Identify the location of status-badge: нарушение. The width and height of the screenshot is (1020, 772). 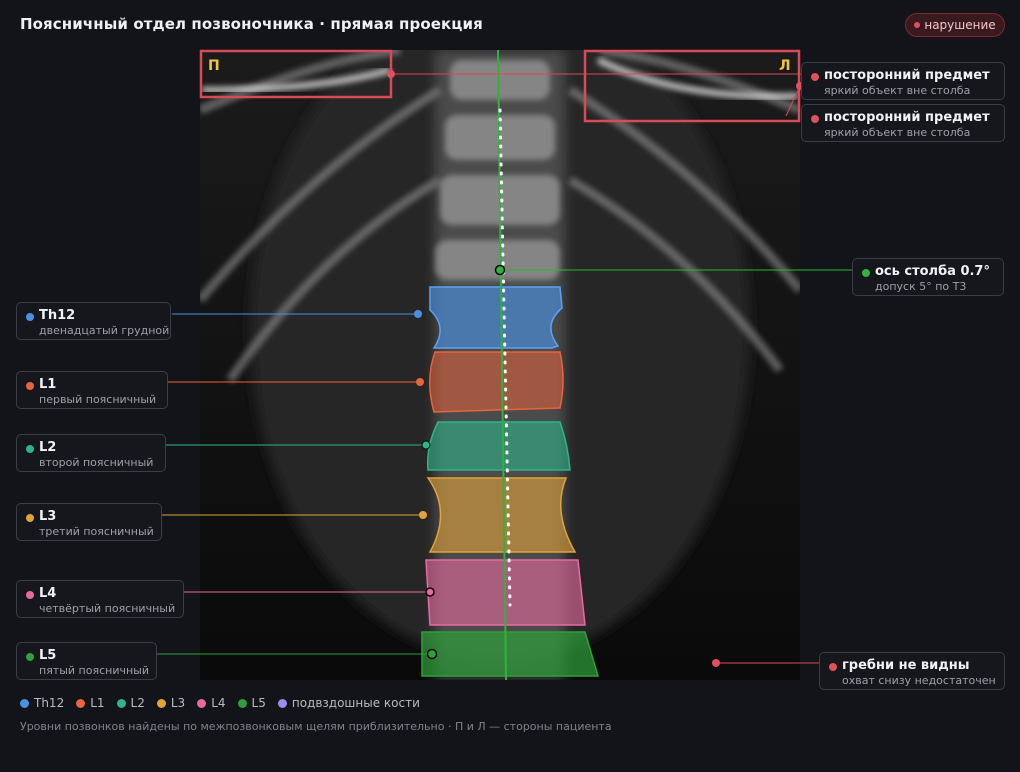
(955, 25).